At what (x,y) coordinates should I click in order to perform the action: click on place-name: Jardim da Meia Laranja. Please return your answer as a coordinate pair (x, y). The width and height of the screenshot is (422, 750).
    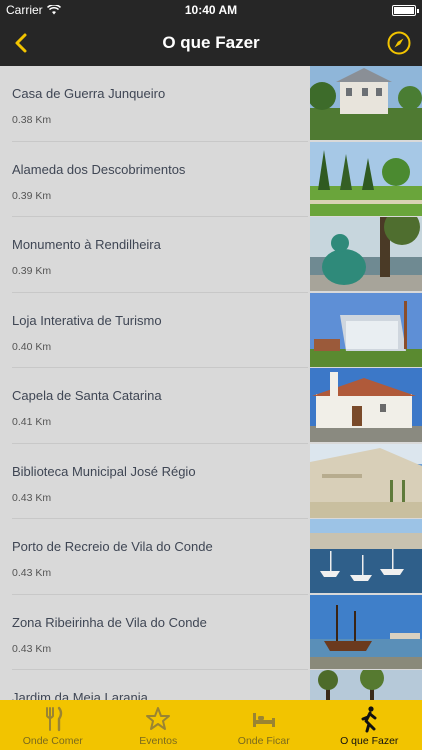
    Looking at the image, I should click on (80, 695).